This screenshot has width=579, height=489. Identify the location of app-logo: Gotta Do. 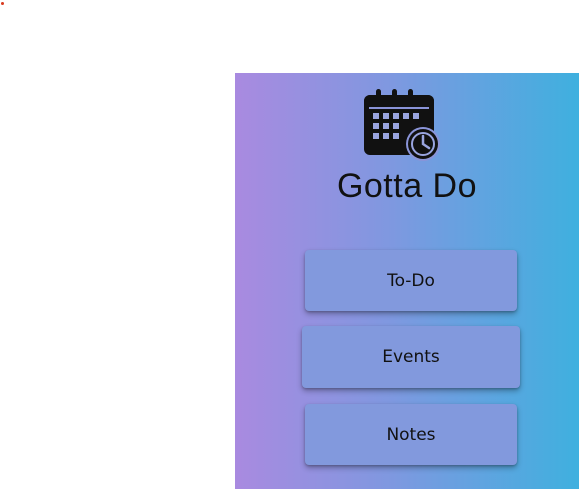
(407, 146).